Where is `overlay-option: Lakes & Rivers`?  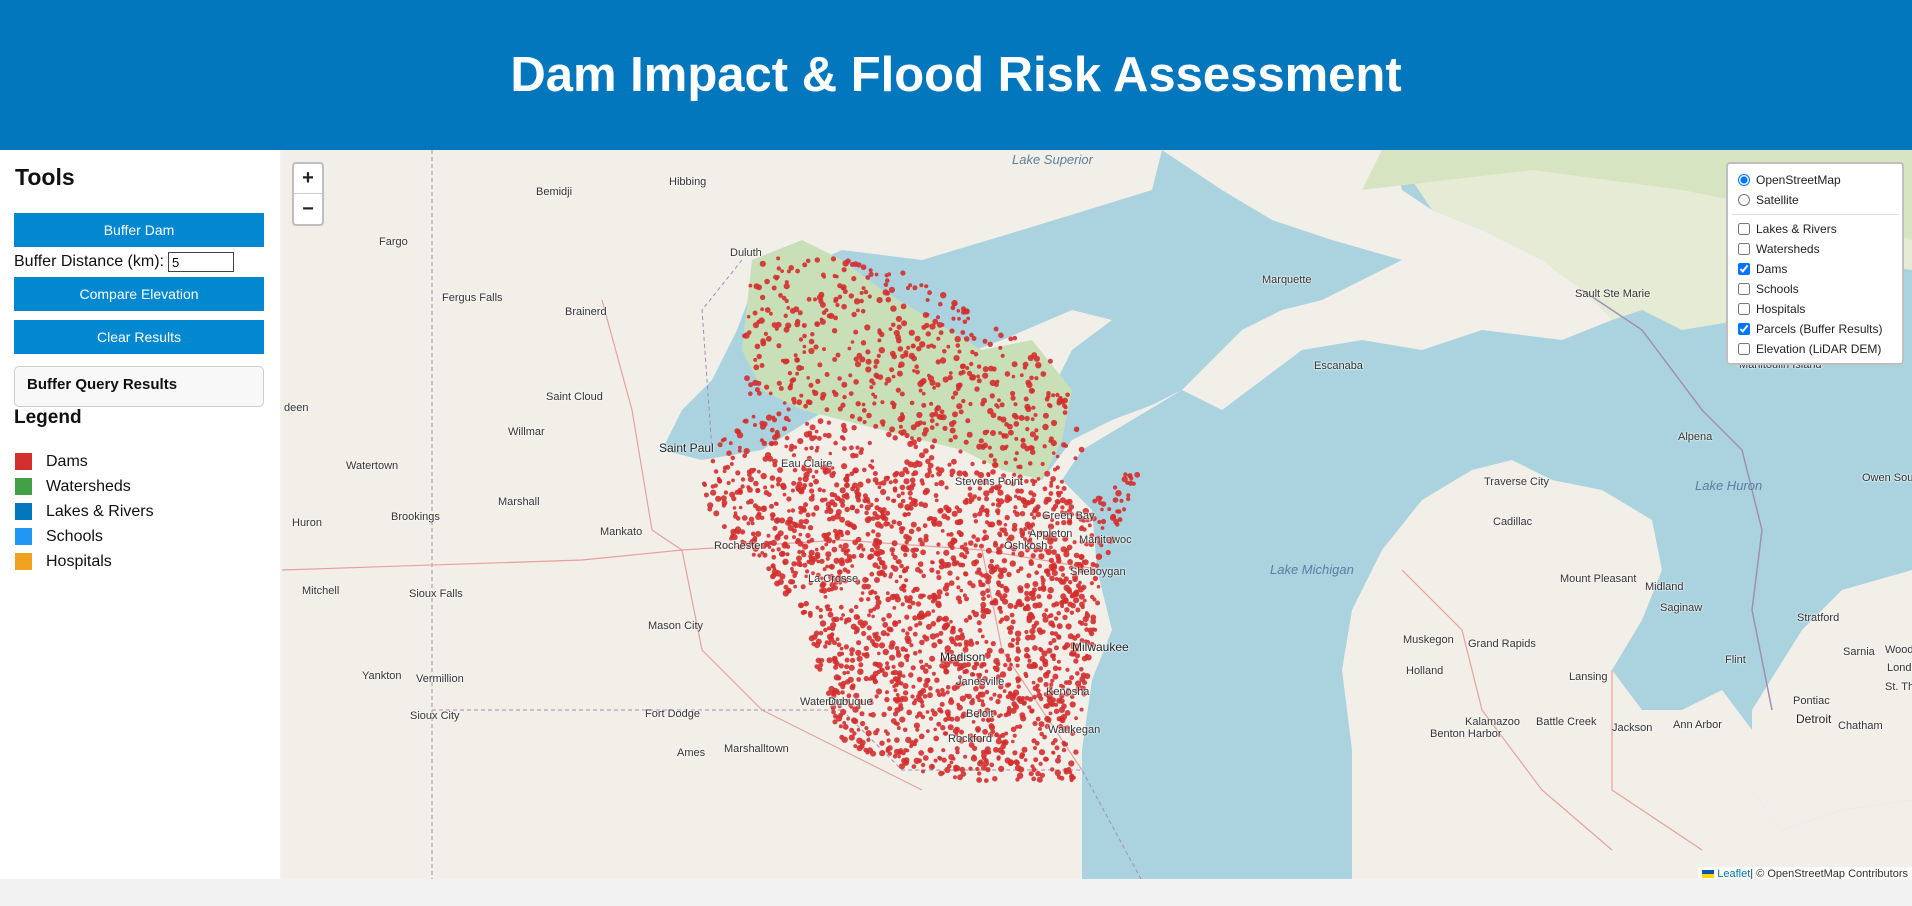
overlay-option: Lakes & Rivers is located at coordinates (1815, 229).